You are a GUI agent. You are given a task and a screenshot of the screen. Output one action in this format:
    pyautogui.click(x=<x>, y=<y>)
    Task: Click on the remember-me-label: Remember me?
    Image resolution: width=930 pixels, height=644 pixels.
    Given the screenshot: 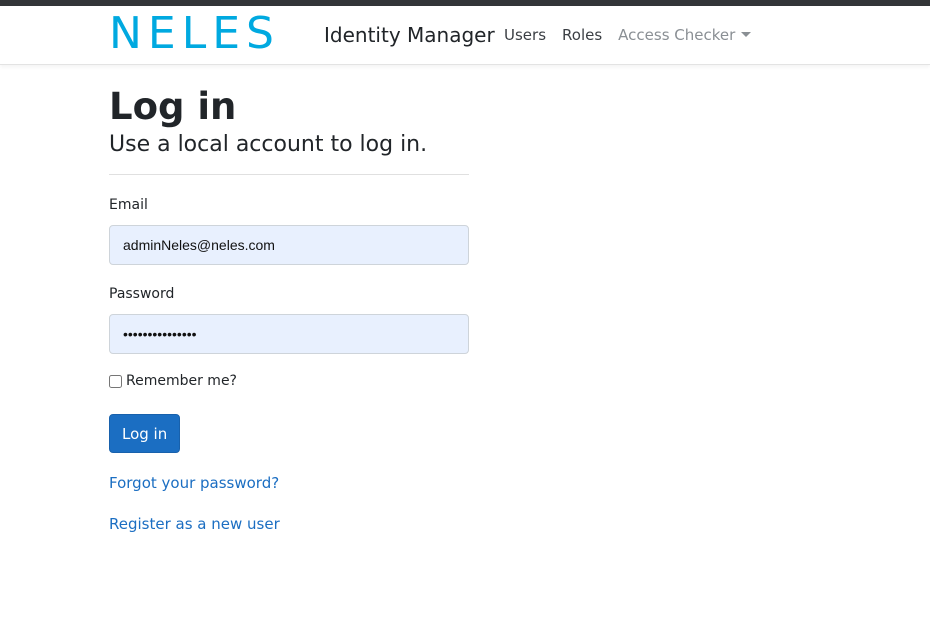 What is the action you would take?
    pyautogui.click(x=181, y=381)
    